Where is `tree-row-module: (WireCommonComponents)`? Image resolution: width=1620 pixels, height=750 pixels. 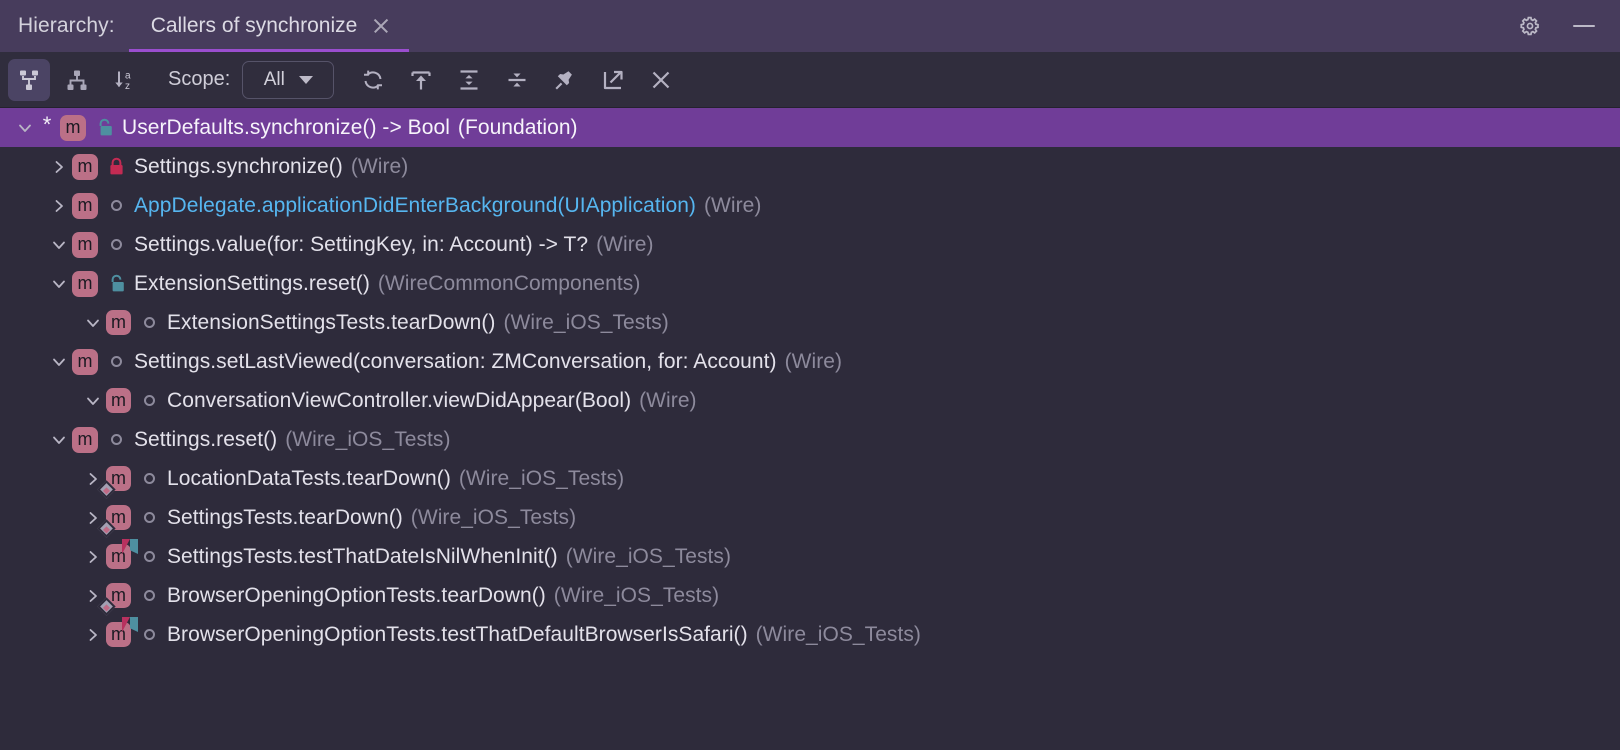
tree-row-module: (WireCommonComponents) is located at coordinates (509, 283).